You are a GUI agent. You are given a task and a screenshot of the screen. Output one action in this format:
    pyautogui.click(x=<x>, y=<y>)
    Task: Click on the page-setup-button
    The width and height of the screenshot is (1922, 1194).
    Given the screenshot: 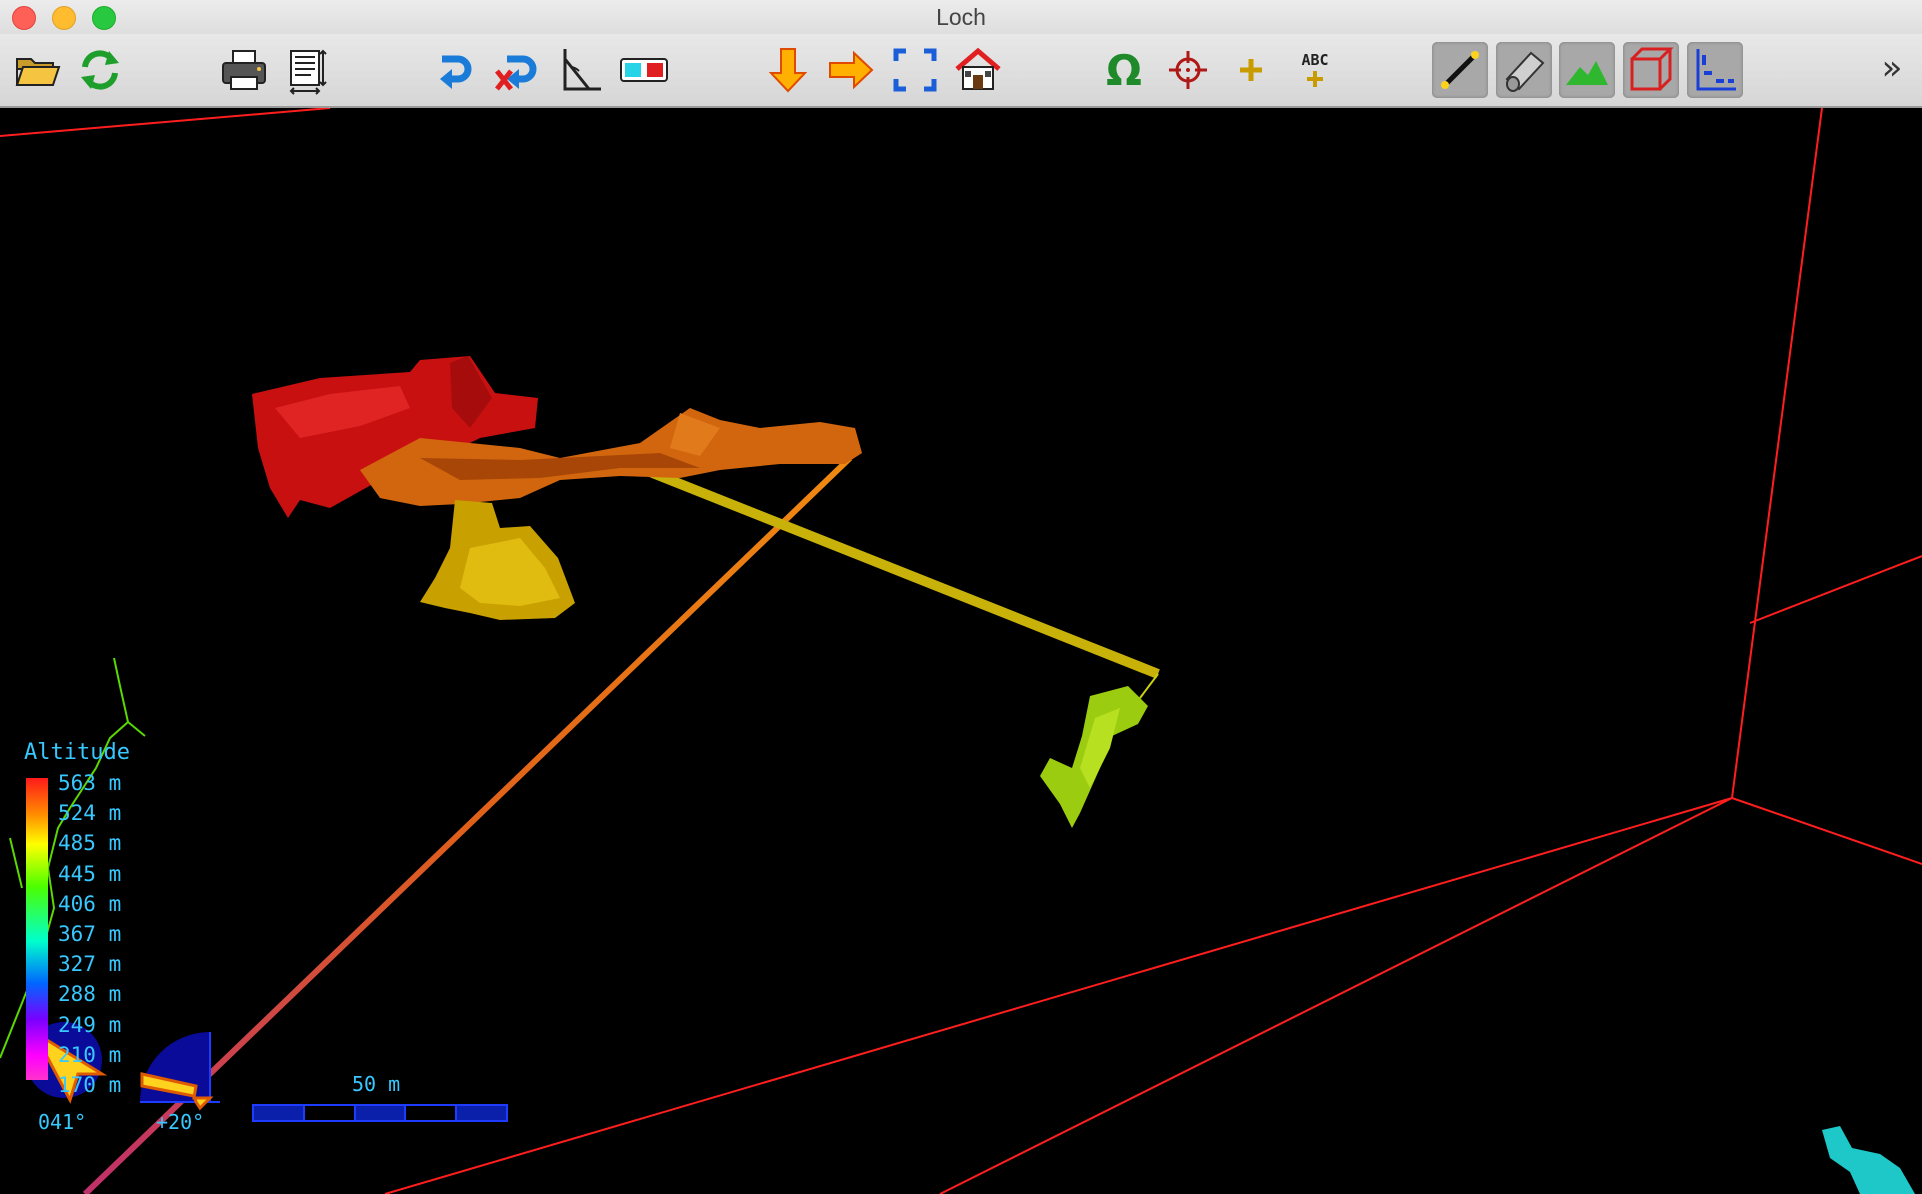 What is the action you would take?
    pyautogui.click(x=308, y=70)
    